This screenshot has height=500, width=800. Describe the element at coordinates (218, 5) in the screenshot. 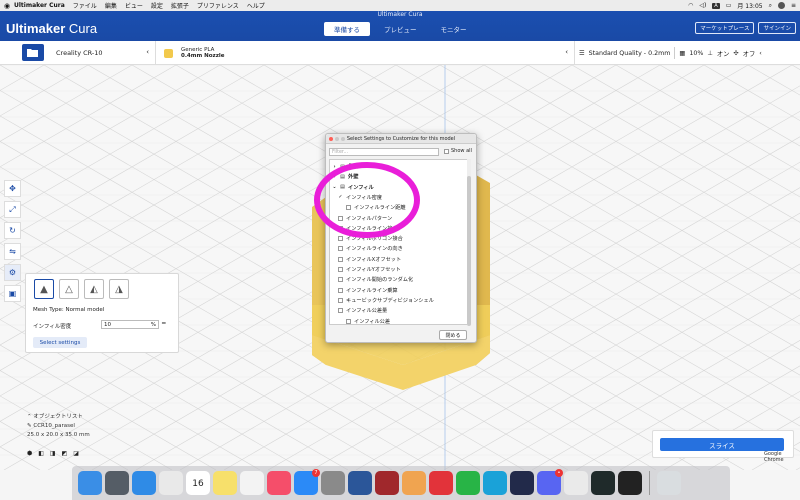

I see `menu-preferences: プリファレンス` at that location.